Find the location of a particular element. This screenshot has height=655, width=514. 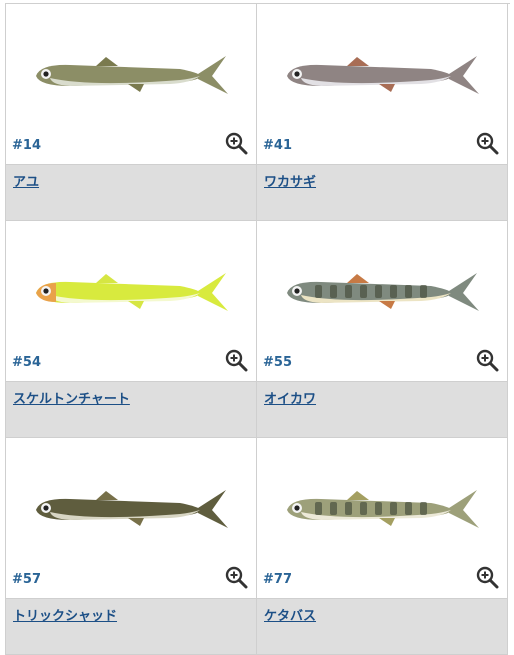

product-image-area: #14 is located at coordinates (131, 84).